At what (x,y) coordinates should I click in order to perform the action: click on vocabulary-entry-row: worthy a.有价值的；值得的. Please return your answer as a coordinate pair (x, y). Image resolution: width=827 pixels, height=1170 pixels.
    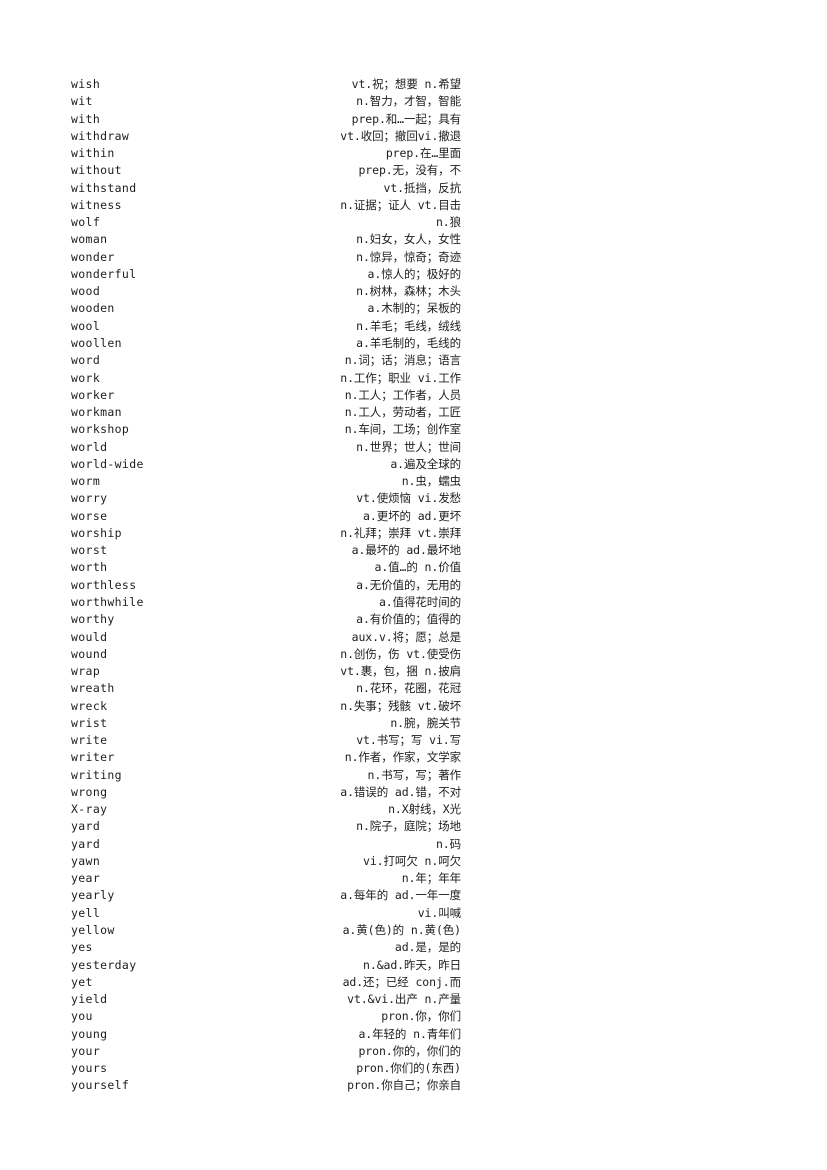
    Looking at the image, I should click on (271, 619).